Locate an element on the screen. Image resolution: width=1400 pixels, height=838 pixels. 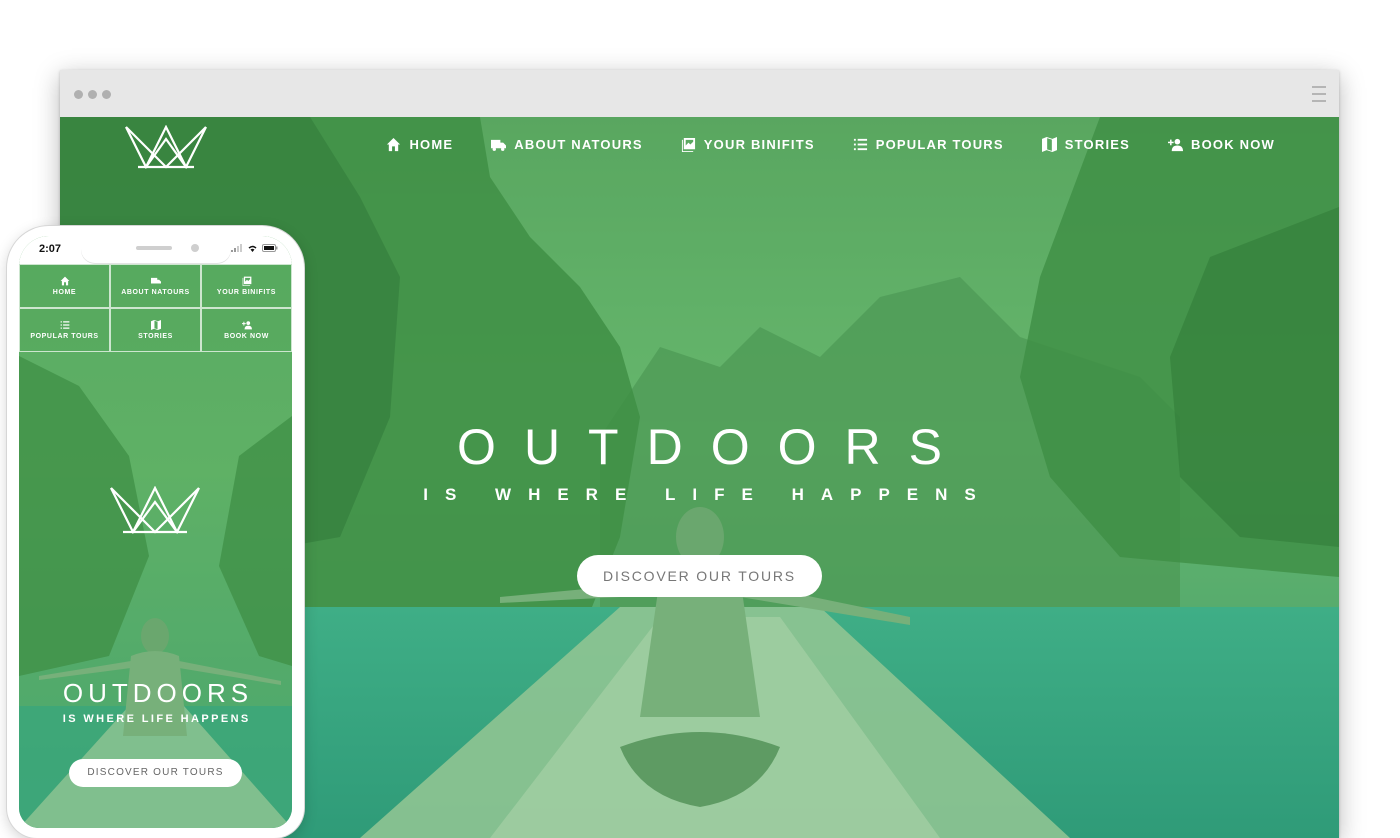
mobile-hero-title: OUTDOORS is located at coordinates (158, 693).